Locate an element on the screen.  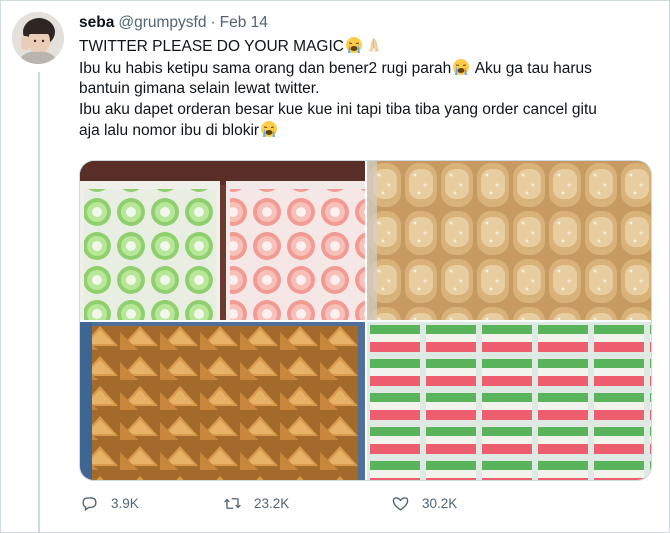
retweet-button: 23.2K is located at coordinates (256, 503).